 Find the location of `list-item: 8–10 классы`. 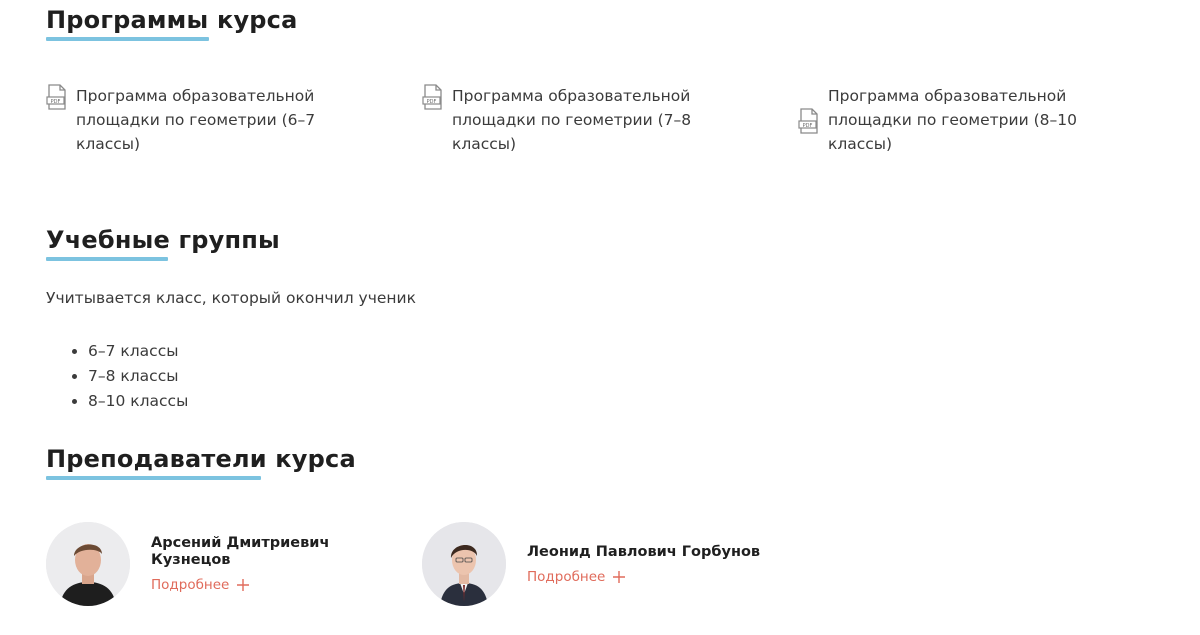

list-item: 8–10 классы is located at coordinates (138, 401).